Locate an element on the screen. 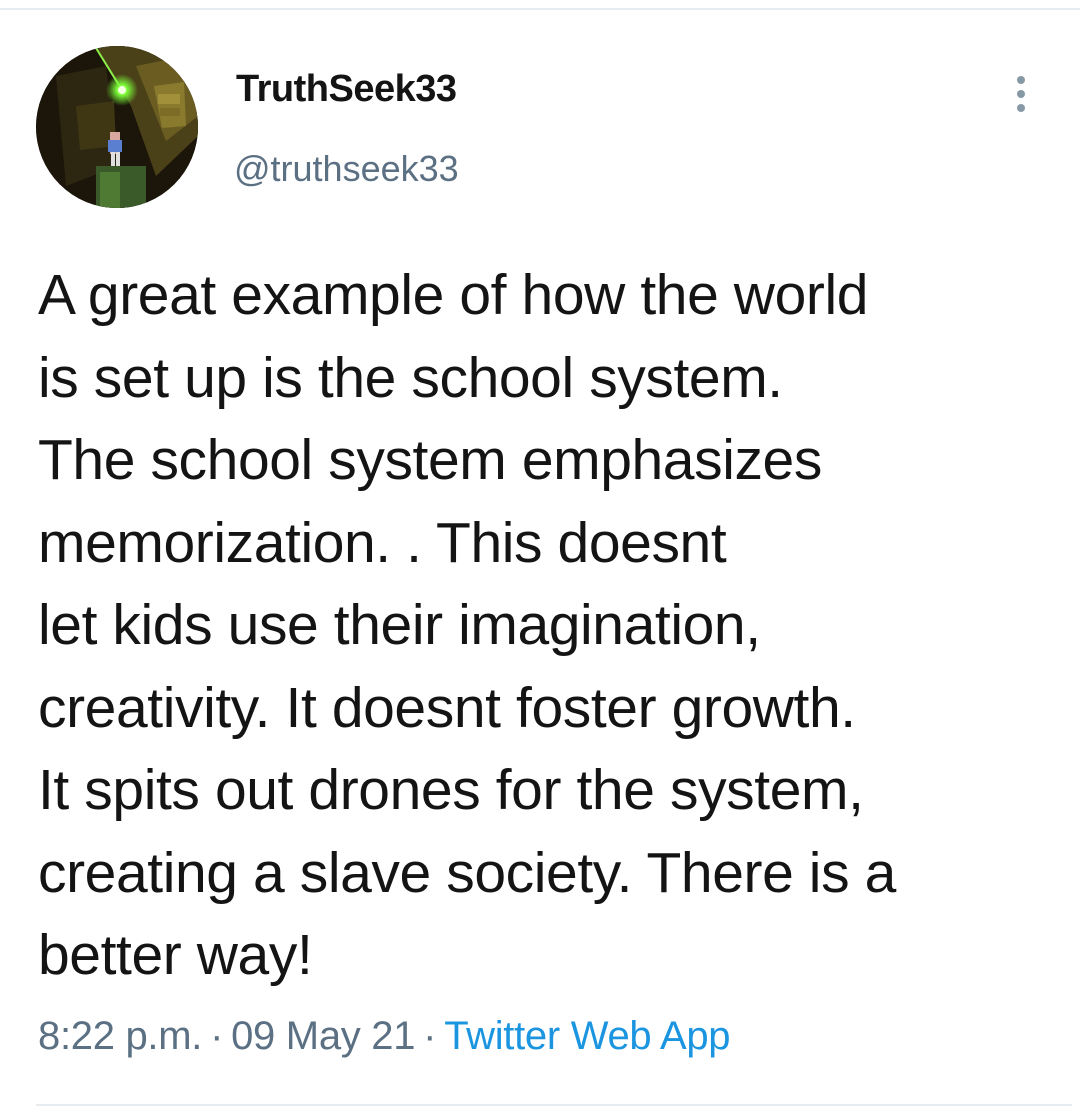 The width and height of the screenshot is (1080, 1114). tweet-text-line: memorization. . This doesnt is located at coordinates (382, 542).